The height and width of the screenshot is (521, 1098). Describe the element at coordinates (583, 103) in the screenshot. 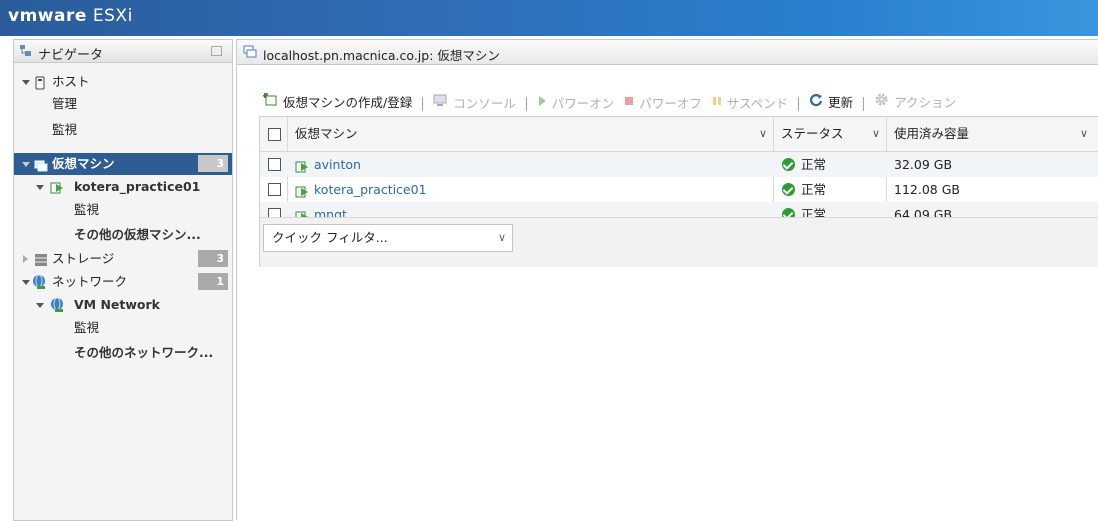

I see `power-on-label: パワーオン` at that location.